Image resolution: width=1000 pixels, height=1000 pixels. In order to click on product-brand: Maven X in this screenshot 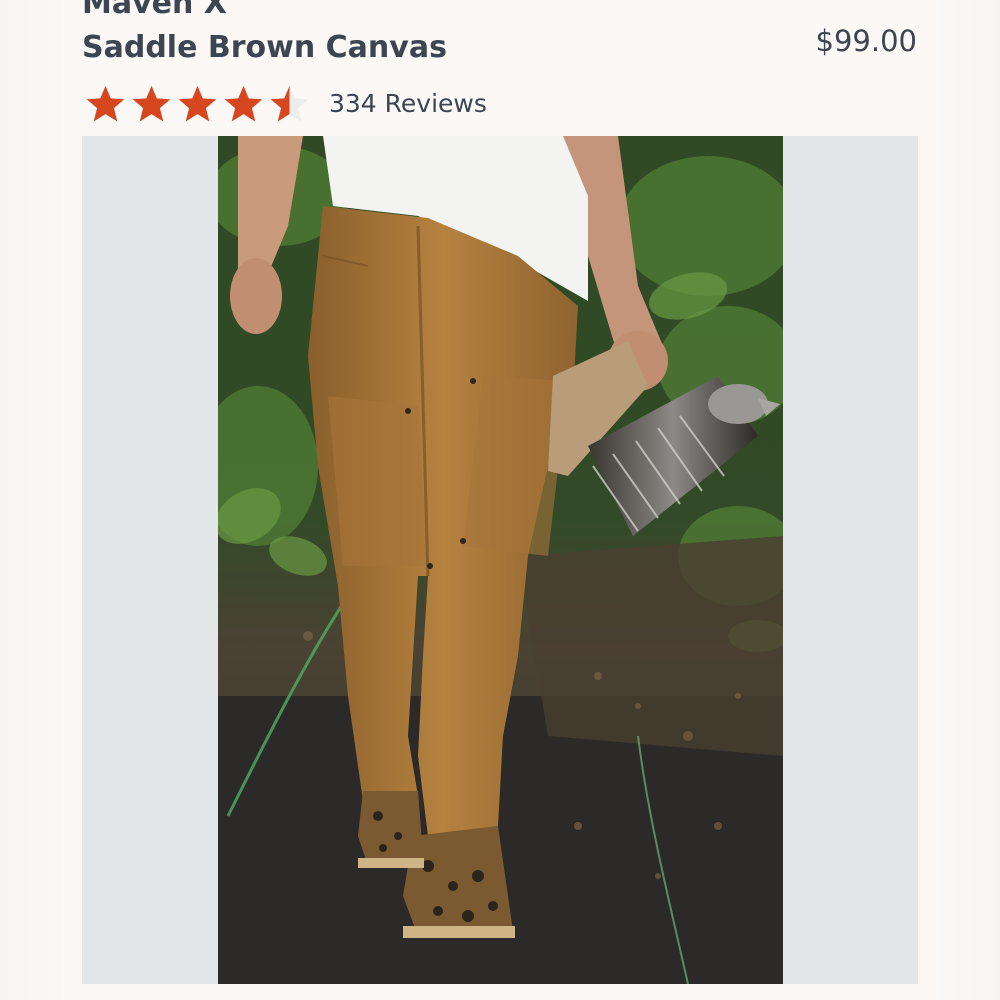, I will do `click(154, 10)`.